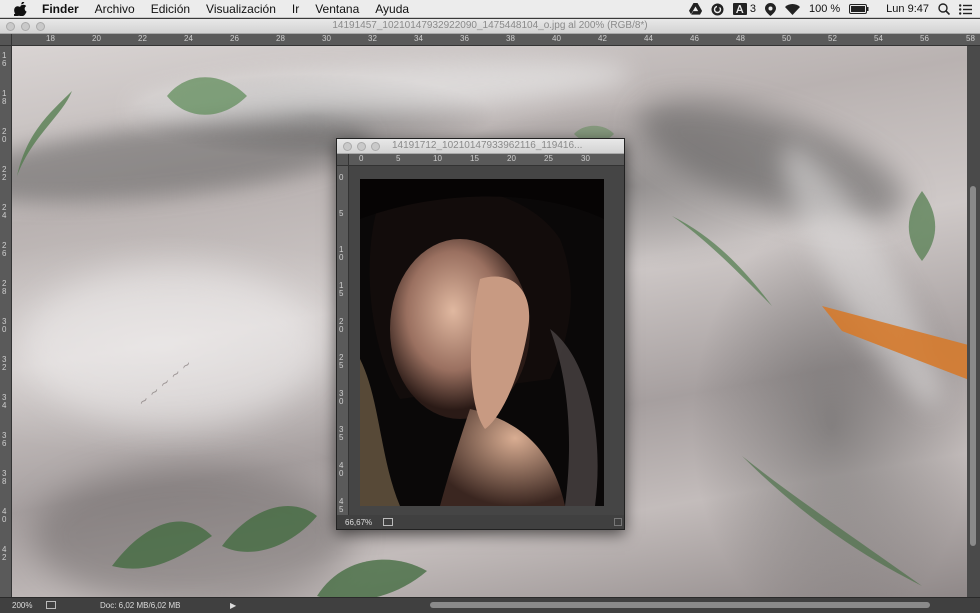 Image resolution: width=980 pixels, height=613 pixels. What do you see at coordinates (965, 9) in the screenshot?
I see `notification-center-icon` at bounding box center [965, 9].